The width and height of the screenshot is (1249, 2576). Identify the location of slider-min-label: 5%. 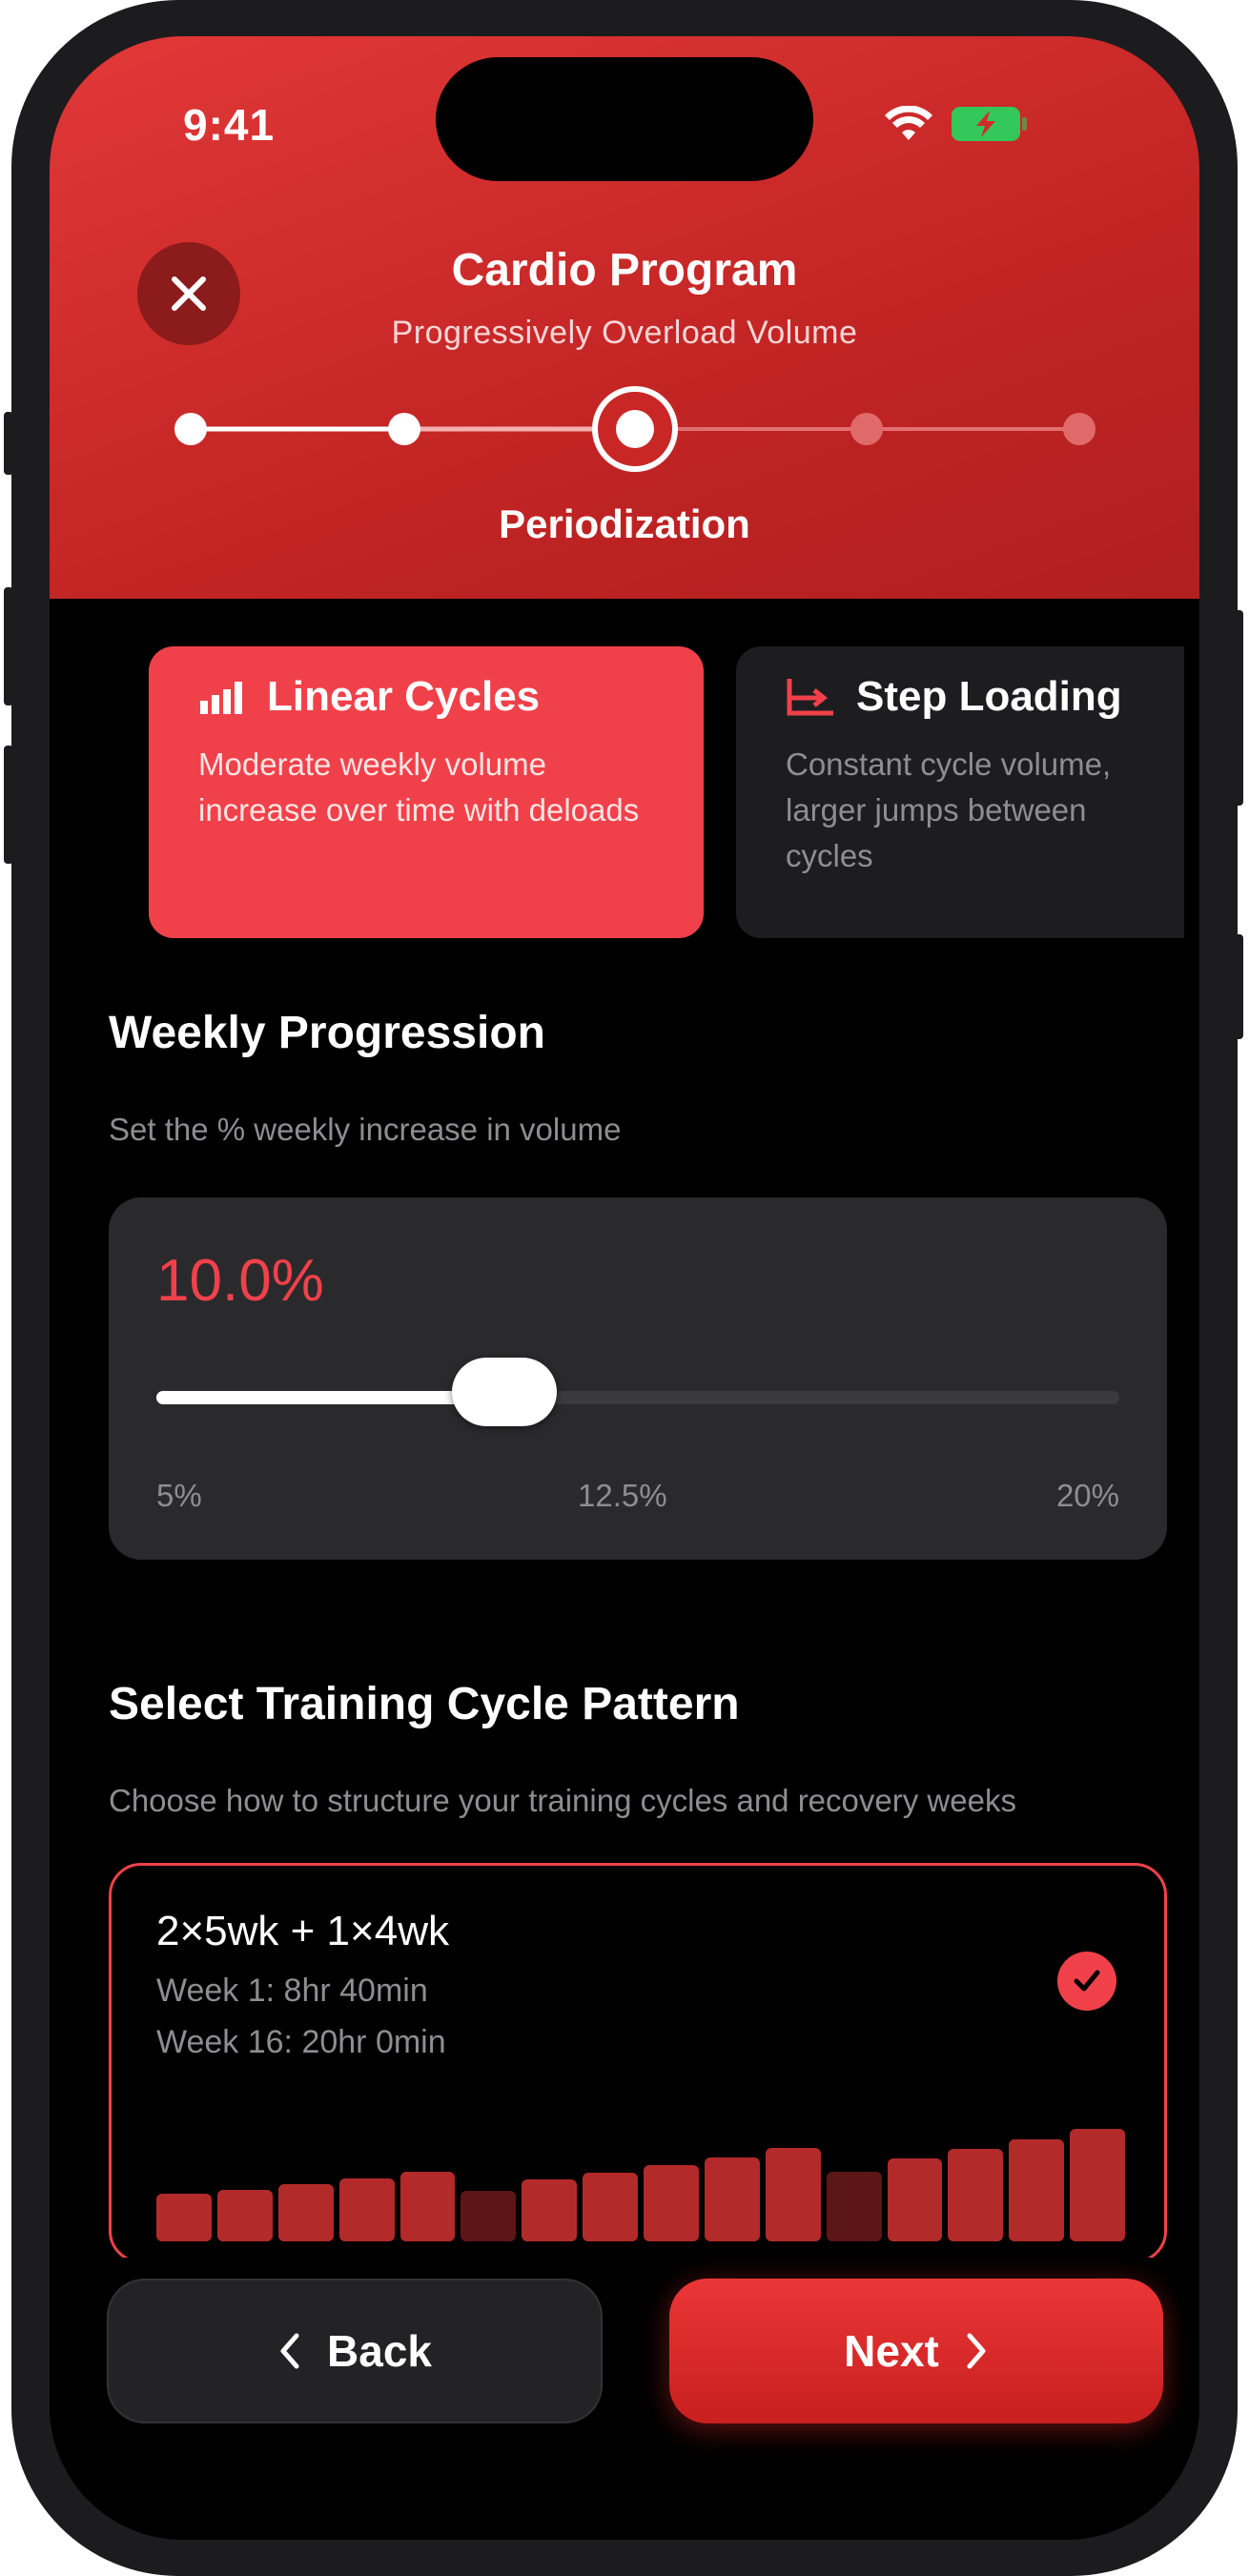
(179, 1495).